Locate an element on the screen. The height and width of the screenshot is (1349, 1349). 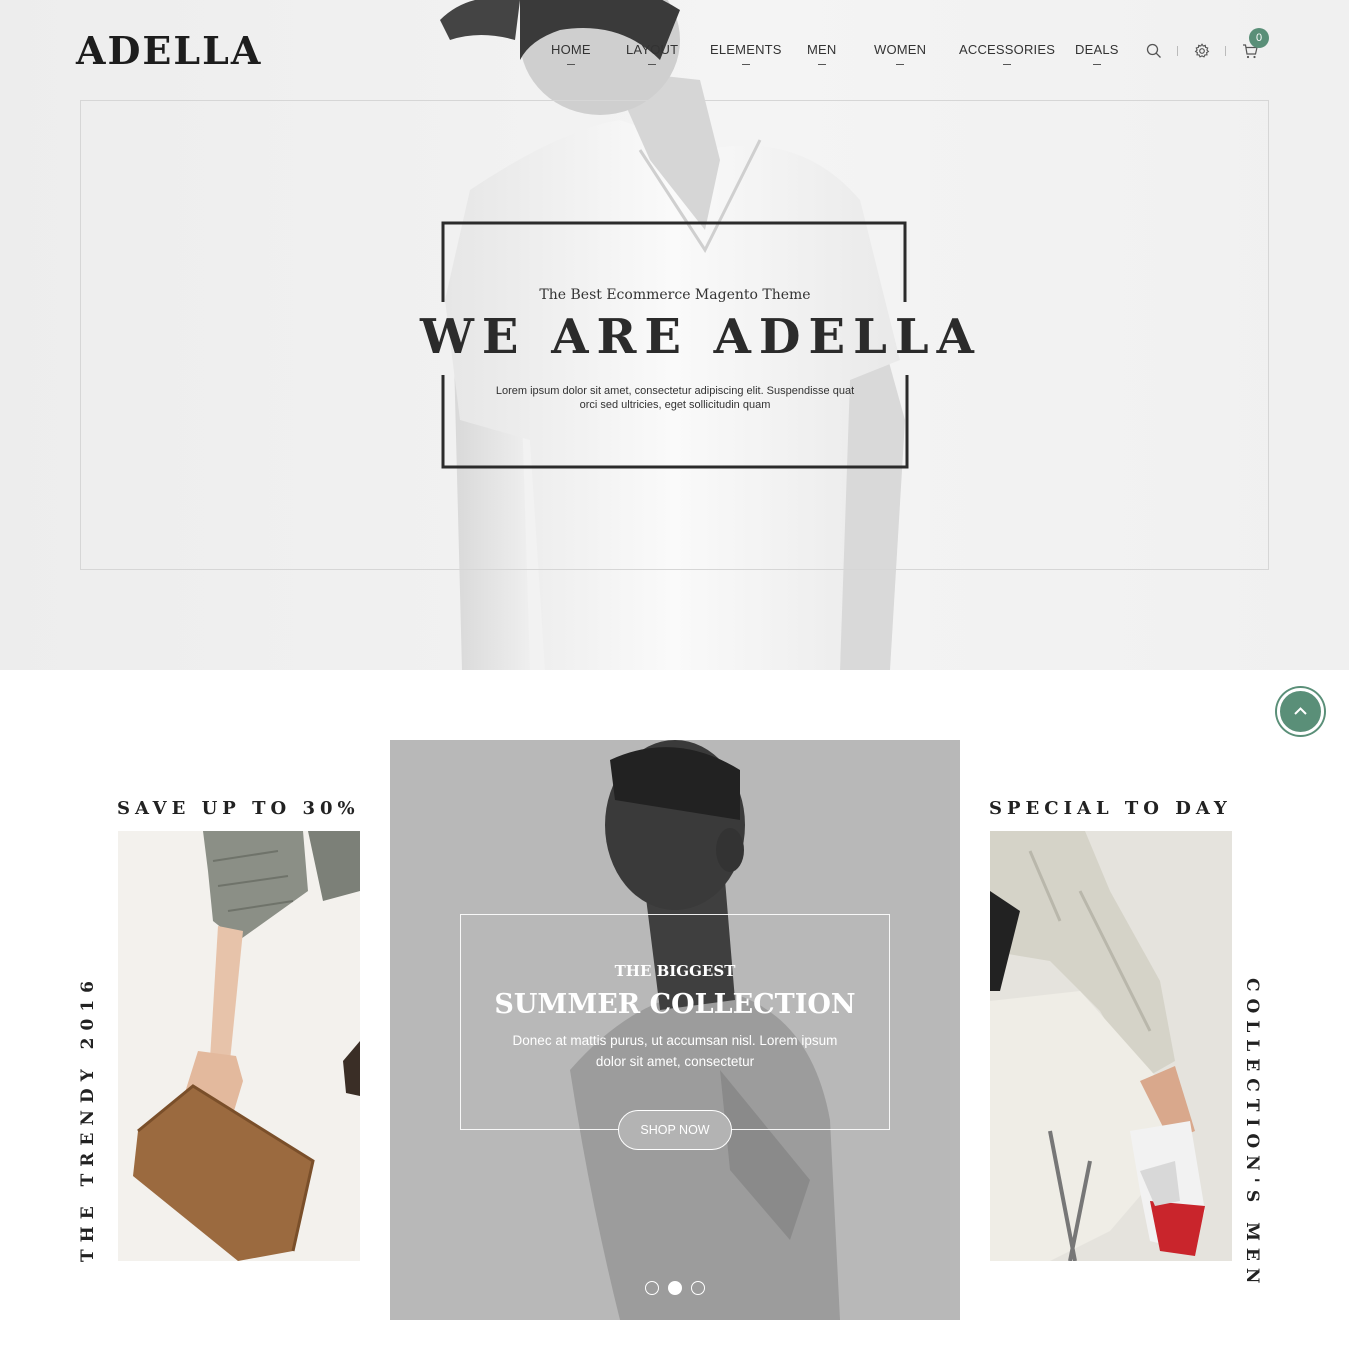
scroll-to-top-button is located at coordinates (1300, 711).